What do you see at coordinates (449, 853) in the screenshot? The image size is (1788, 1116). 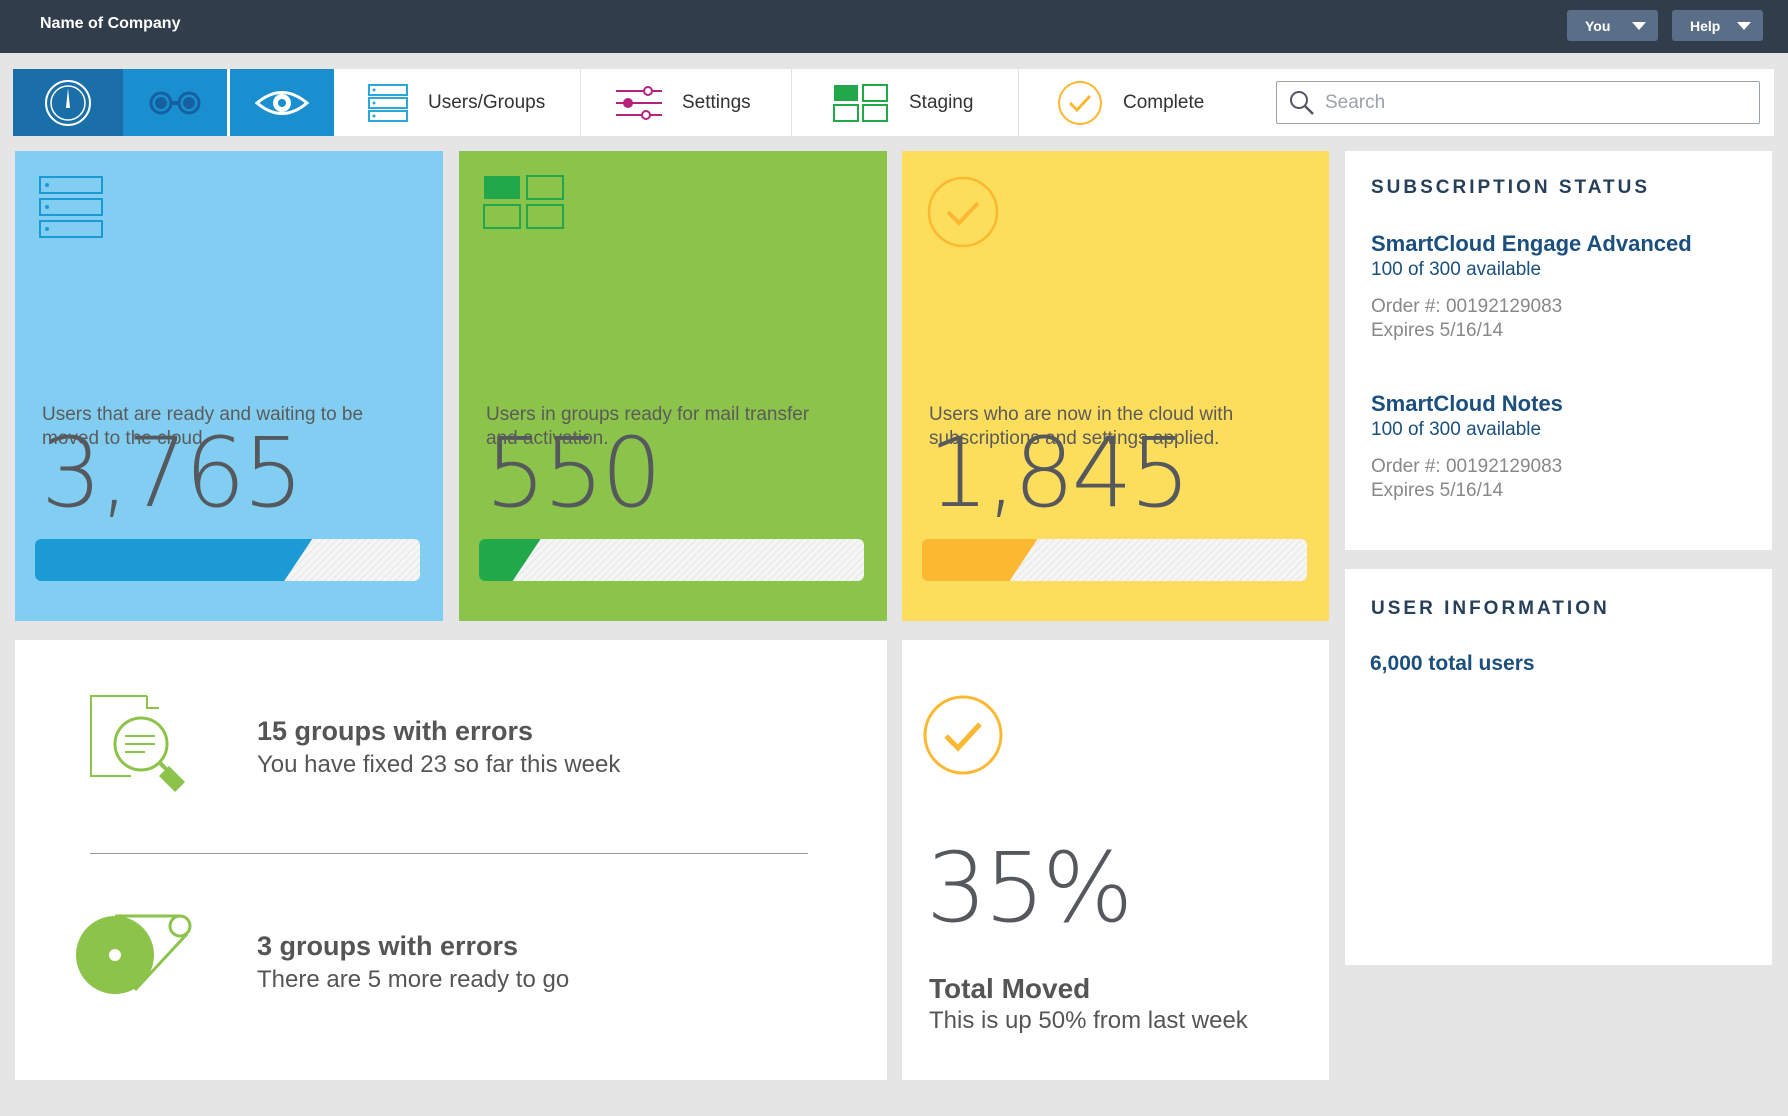 I see `divider` at bounding box center [449, 853].